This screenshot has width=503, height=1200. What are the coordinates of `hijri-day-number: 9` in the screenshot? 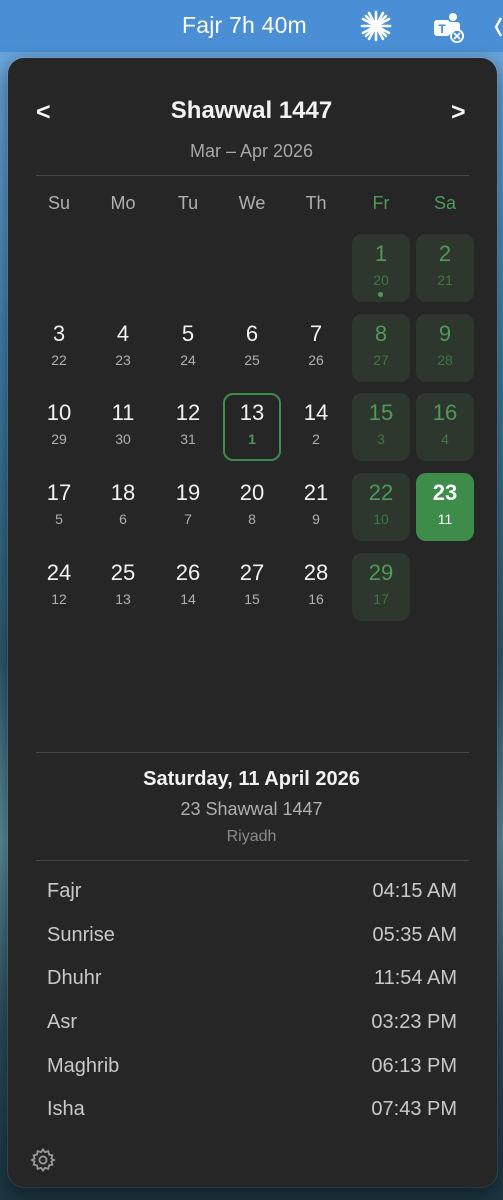 It's located at (445, 333).